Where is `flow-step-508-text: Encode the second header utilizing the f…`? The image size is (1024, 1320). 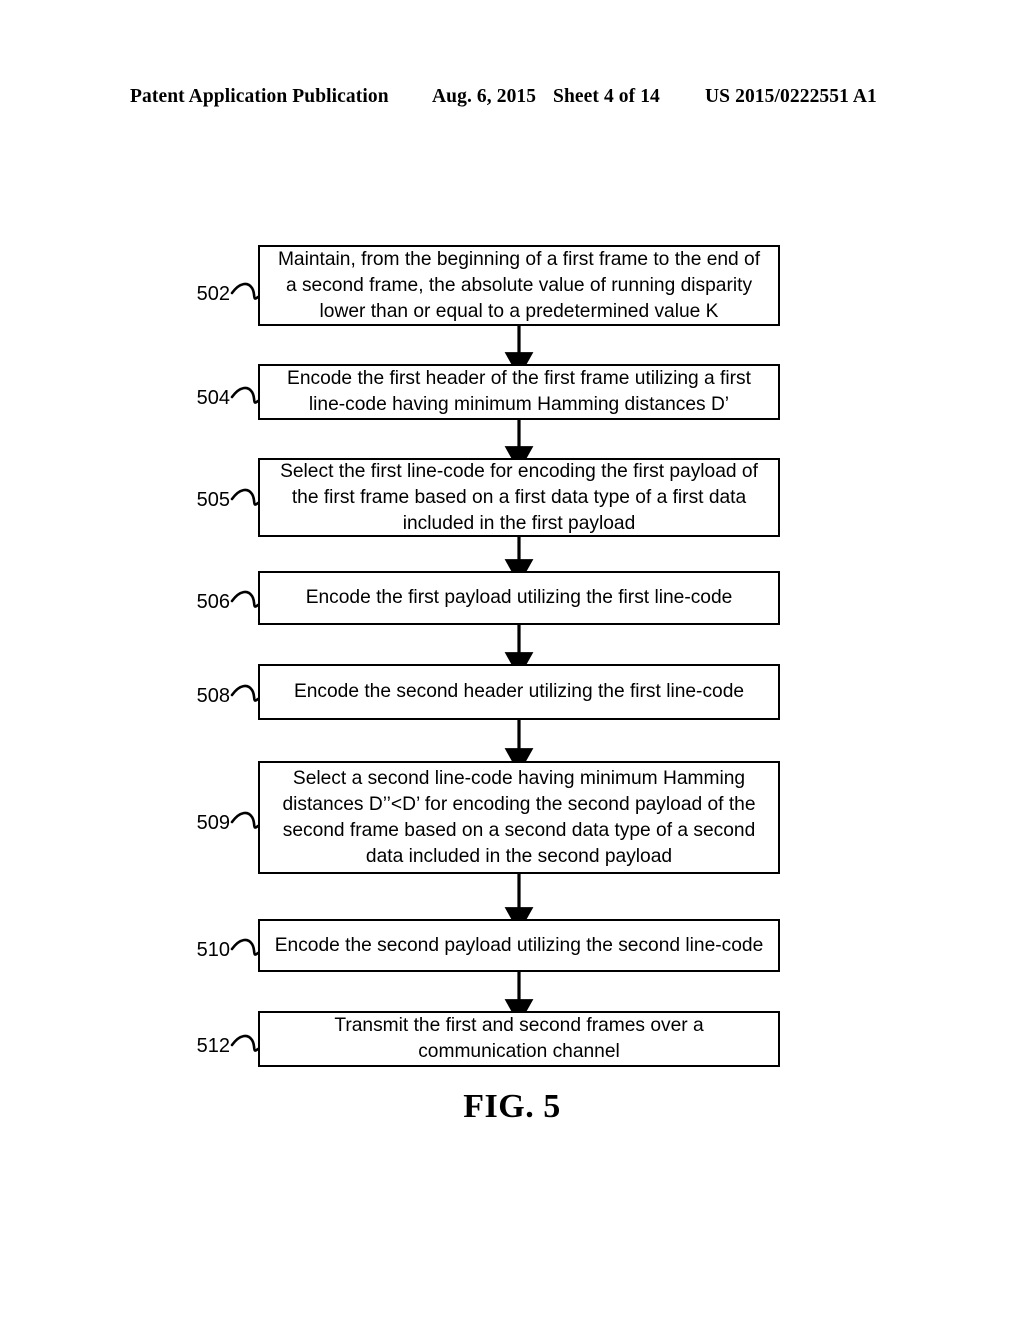
flow-step-508-text: Encode the second header utilizing the f… is located at coordinates (519, 691).